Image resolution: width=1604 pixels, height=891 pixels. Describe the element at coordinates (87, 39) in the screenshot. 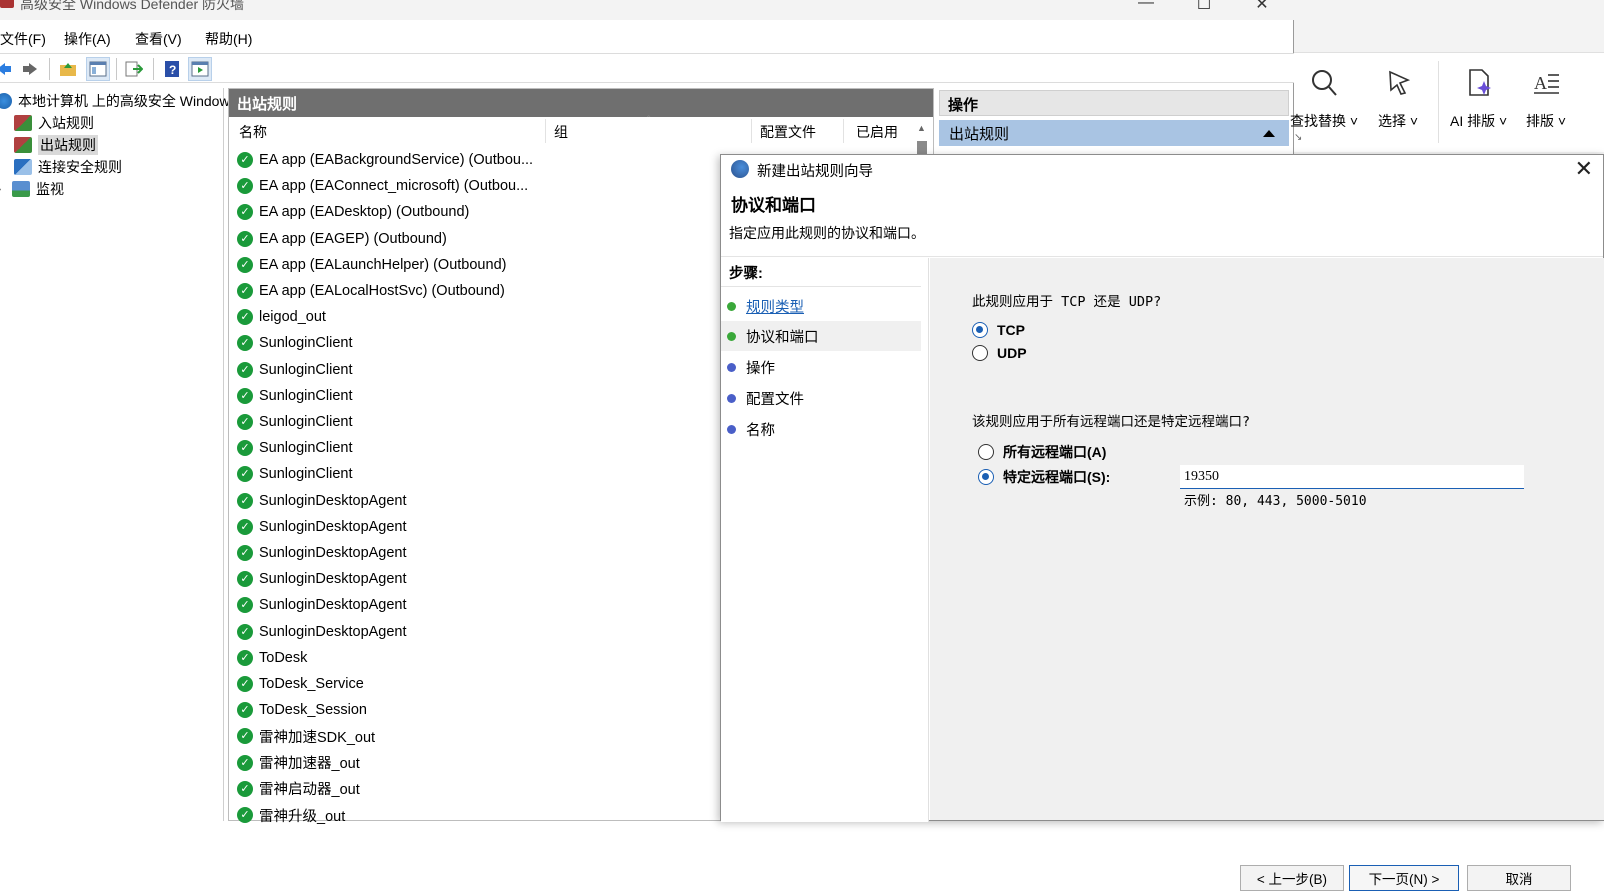

I see `menu-action: 操作(A)` at that location.